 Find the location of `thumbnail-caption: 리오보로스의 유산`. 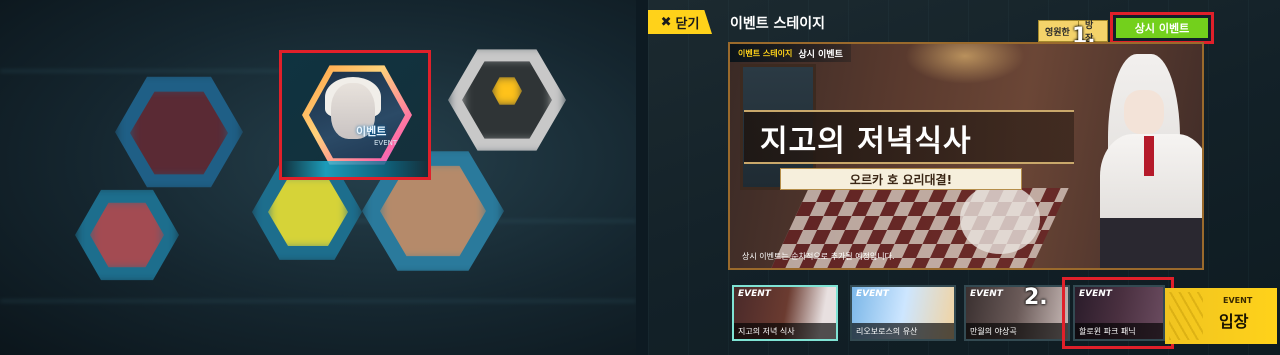

thumbnail-caption: 리오보로스의 유산 is located at coordinates (903, 331).